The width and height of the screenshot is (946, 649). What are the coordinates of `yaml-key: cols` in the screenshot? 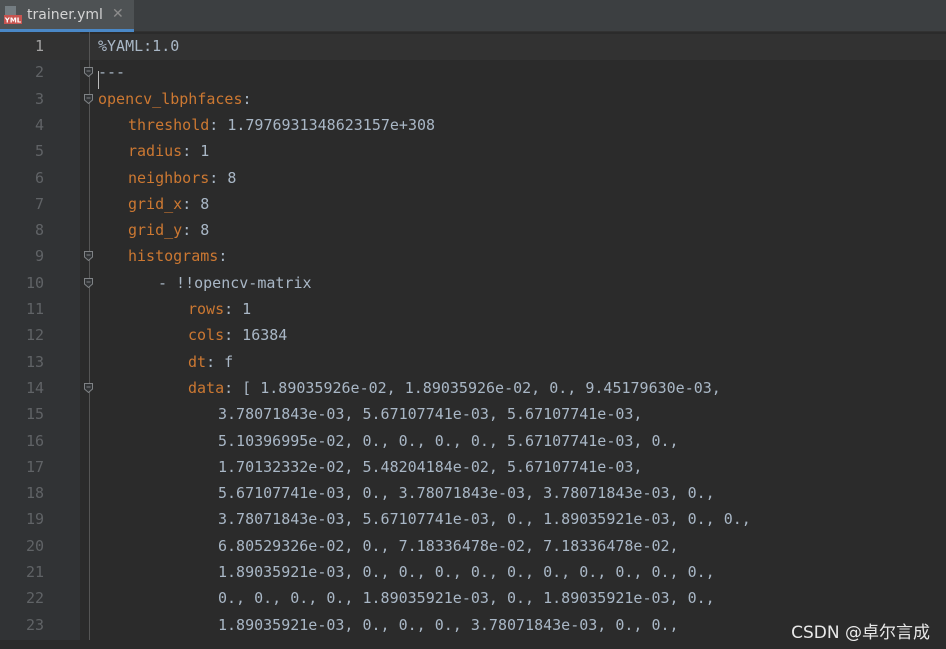 It's located at (206, 335).